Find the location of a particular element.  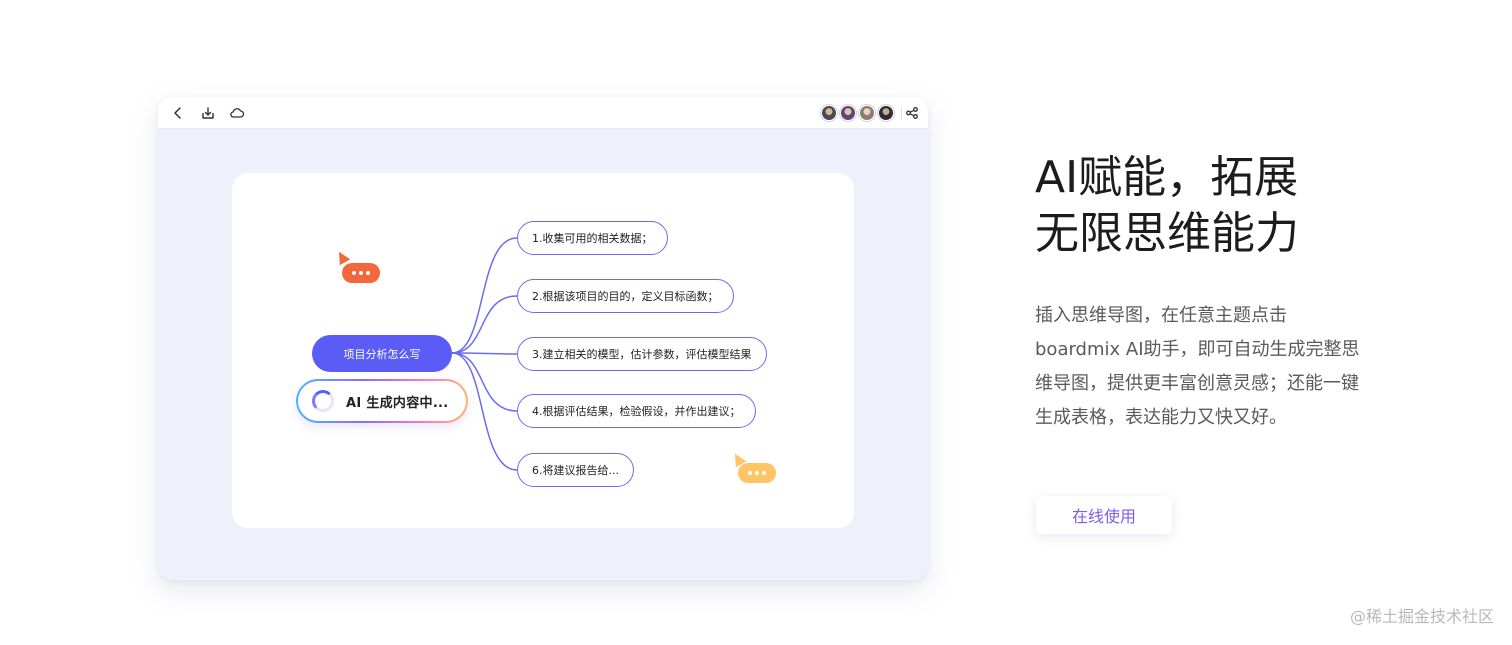

download-icon is located at coordinates (208, 113).